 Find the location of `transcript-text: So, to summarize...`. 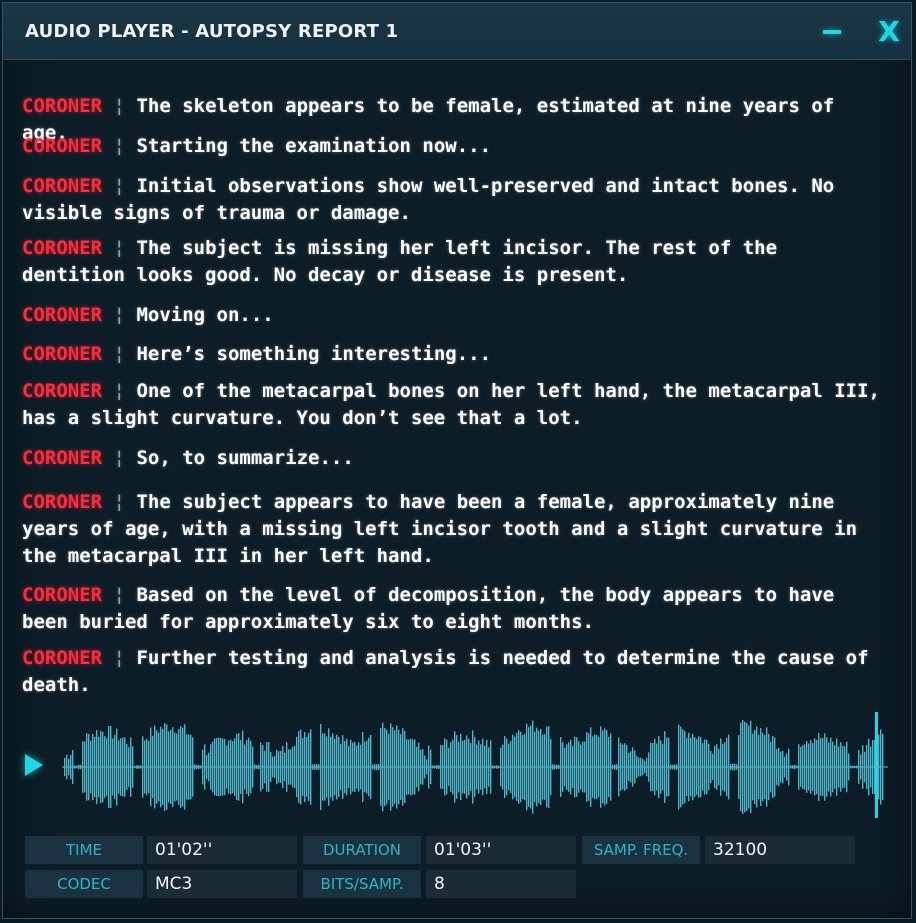

transcript-text: So, to summarize... is located at coordinates (245, 458).